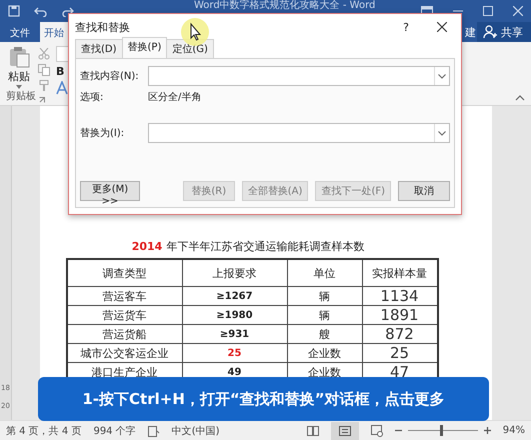  What do you see at coordinates (20, 32) in the screenshot?
I see `ribbon-tab: 文件` at bounding box center [20, 32].